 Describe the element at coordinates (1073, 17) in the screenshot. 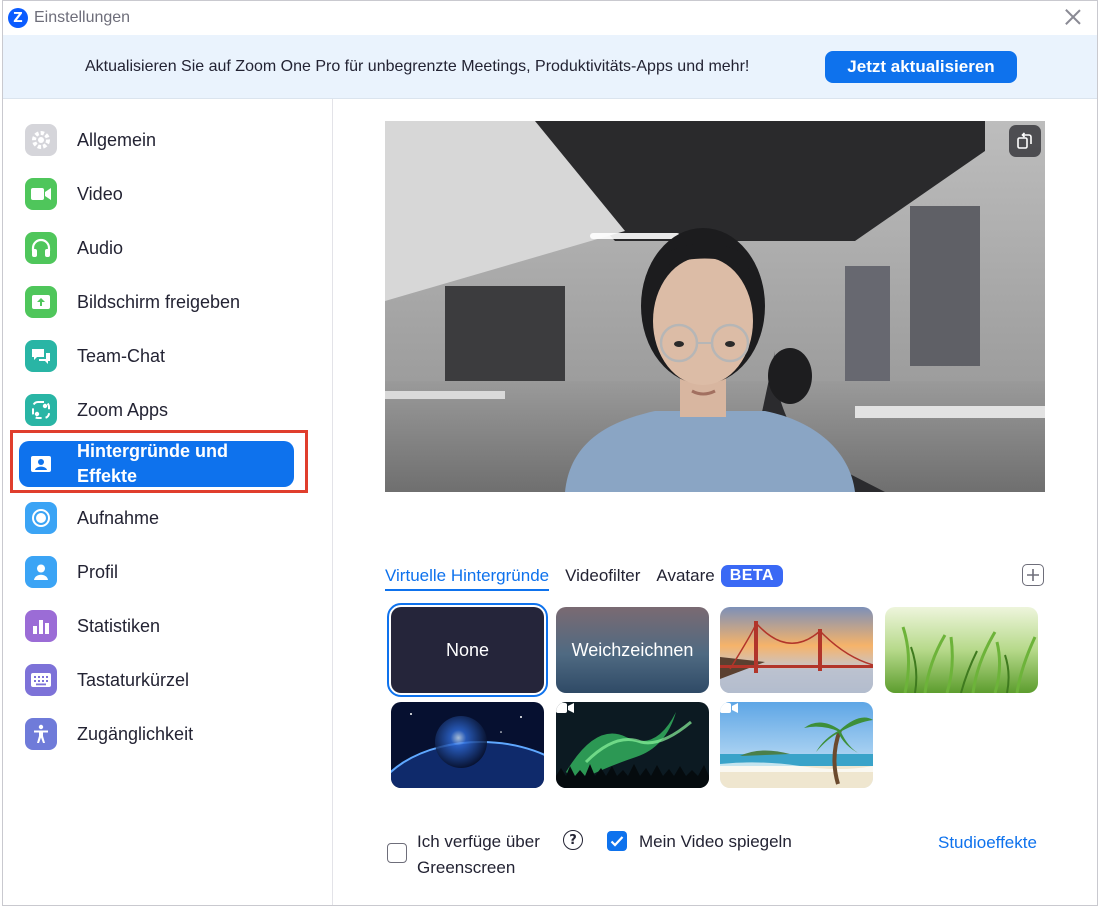

I see `close-icon` at that location.